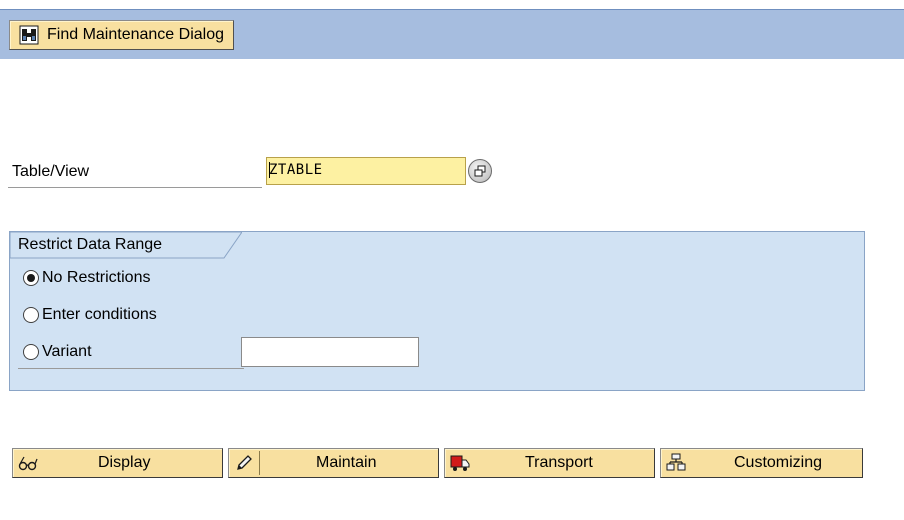 Image resolution: width=904 pixels, height=520 pixels. I want to click on group-title-tab: Restrict Data Range, so click(126, 245).